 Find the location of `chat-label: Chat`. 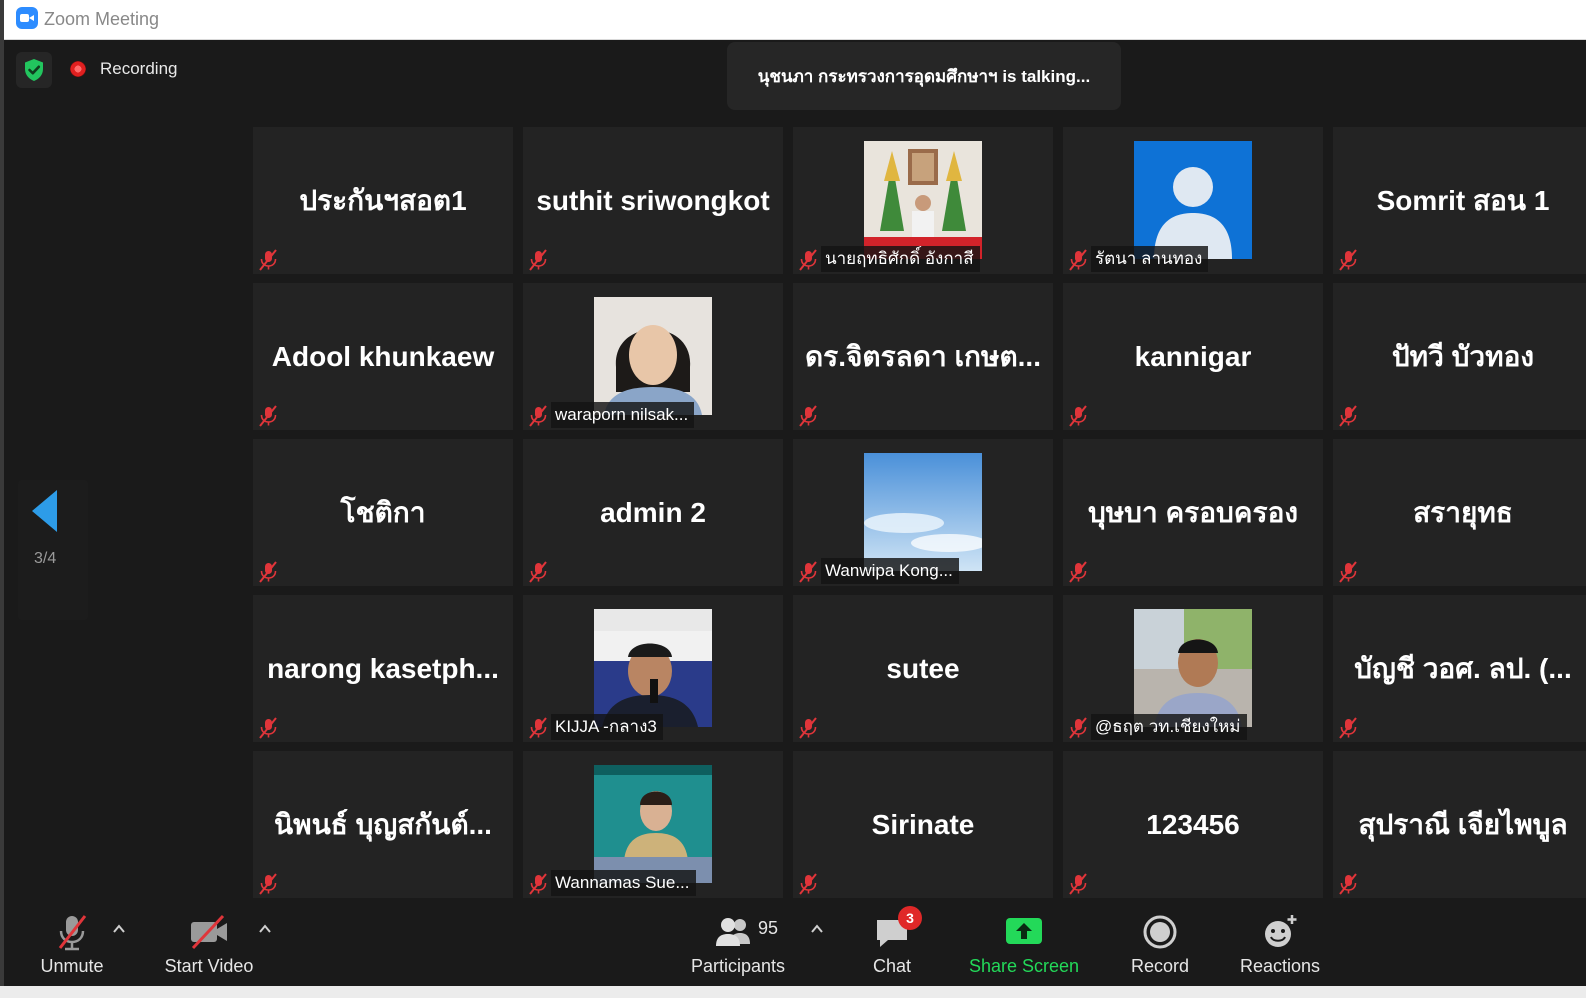

chat-label: Chat is located at coordinates (892, 966).